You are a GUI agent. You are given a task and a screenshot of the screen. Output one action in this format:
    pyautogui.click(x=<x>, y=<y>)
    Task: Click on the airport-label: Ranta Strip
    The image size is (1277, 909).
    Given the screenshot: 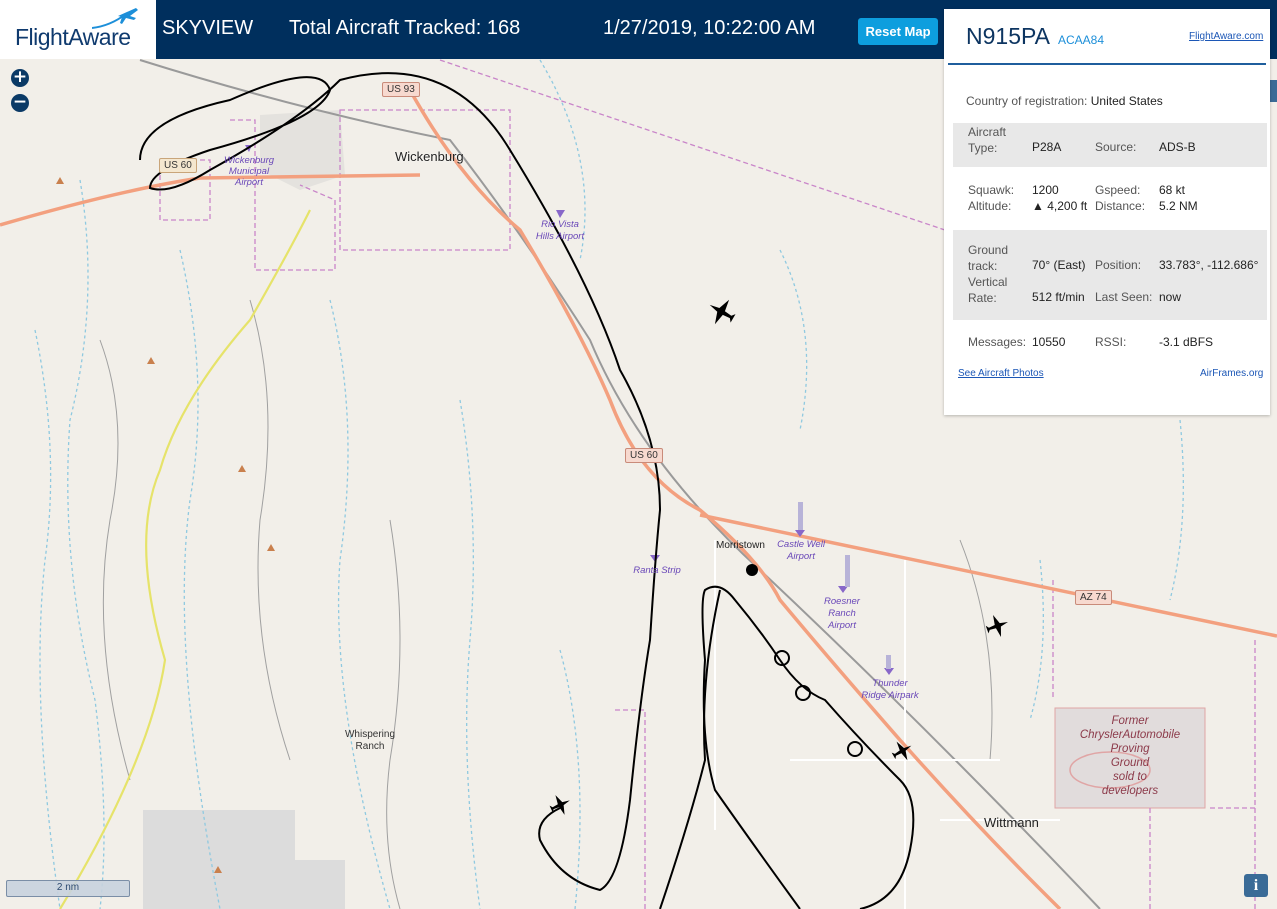 What is the action you would take?
    pyautogui.click(x=657, y=570)
    